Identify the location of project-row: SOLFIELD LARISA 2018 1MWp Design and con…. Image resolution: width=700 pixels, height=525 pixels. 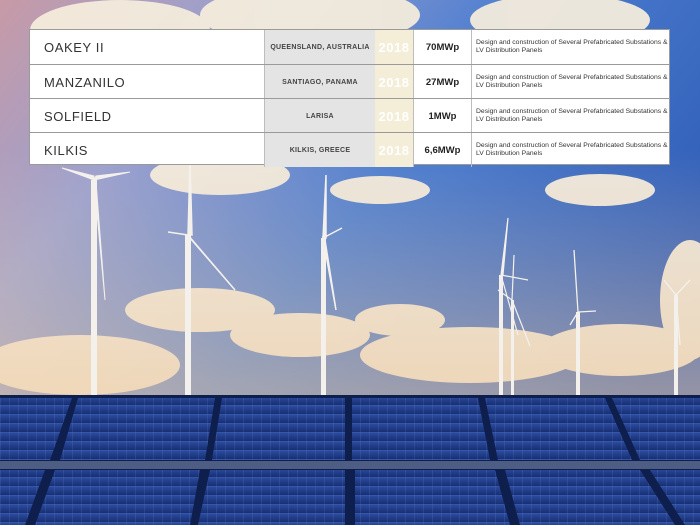
(349, 115).